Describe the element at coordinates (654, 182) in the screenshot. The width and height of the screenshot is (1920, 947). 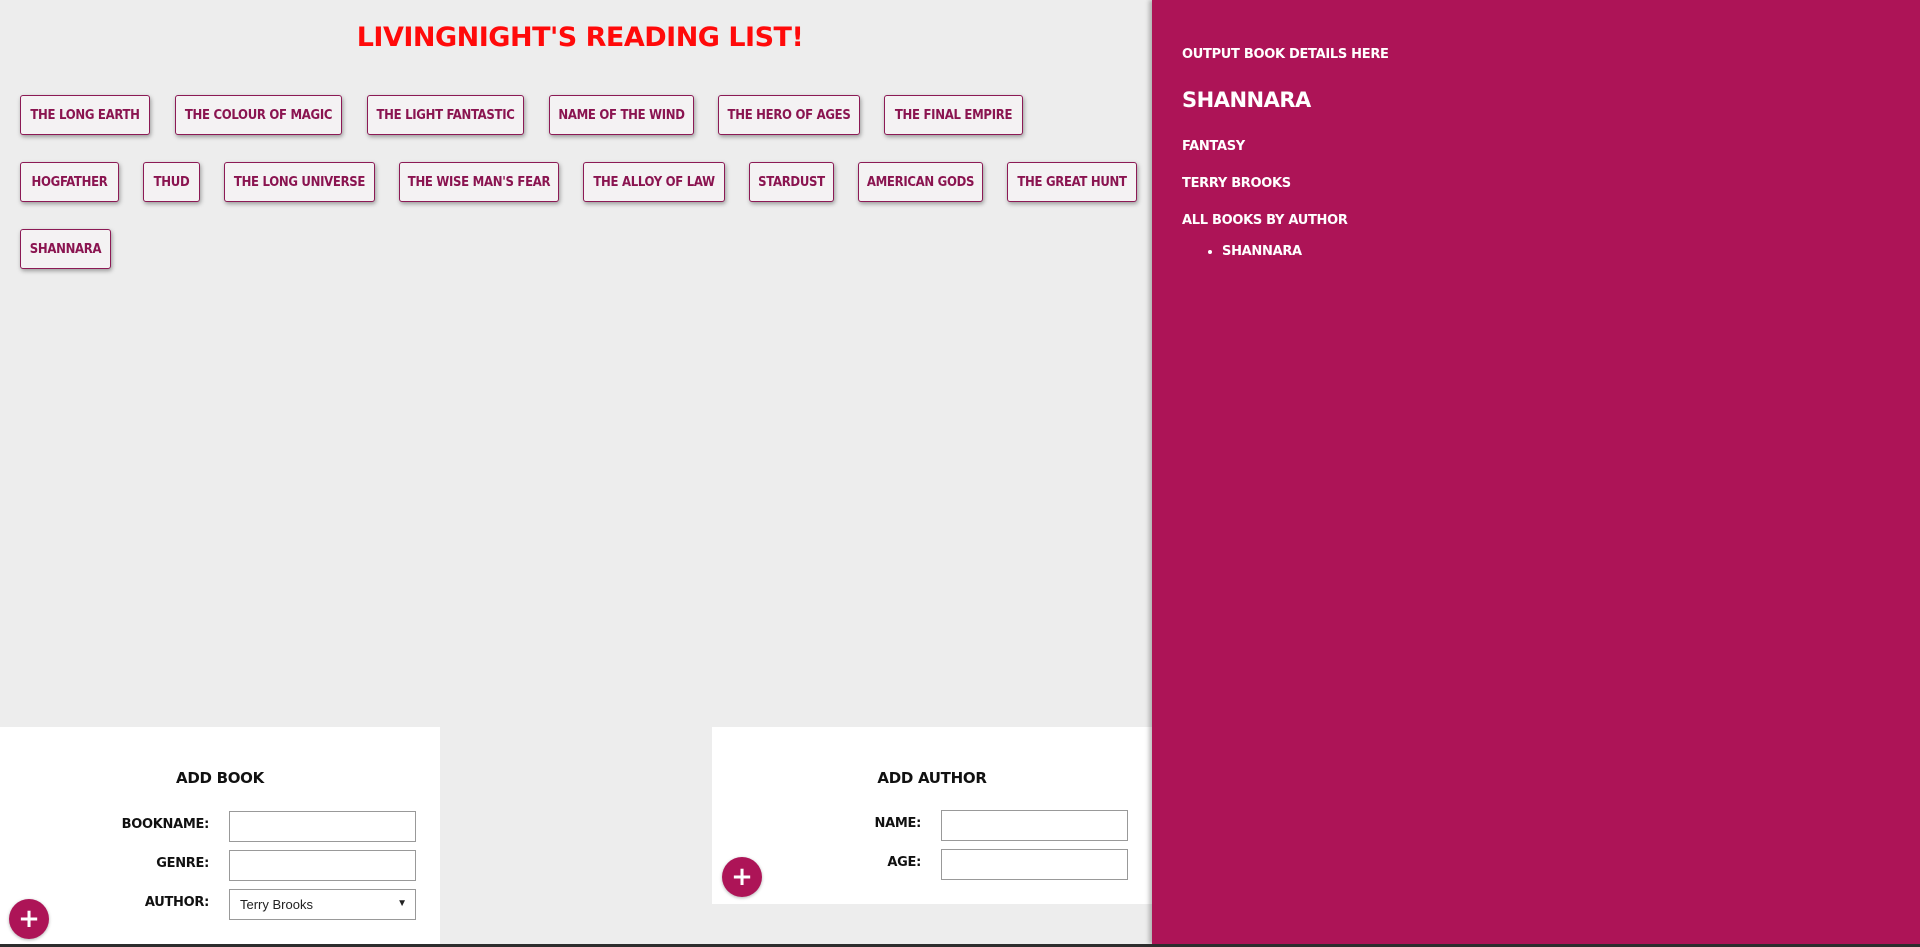
I see `book-item-the-alloy-of-law: The Alloy of Law` at that location.